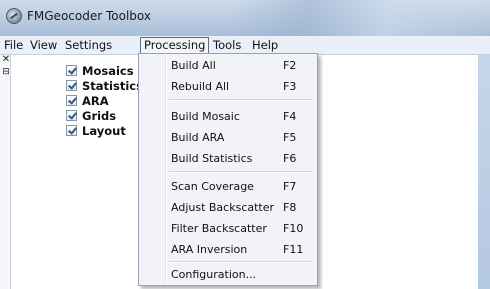 This screenshot has width=490, height=289. I want to click on title-bar: FMGeocoder Toolbox, so click(245, 18).